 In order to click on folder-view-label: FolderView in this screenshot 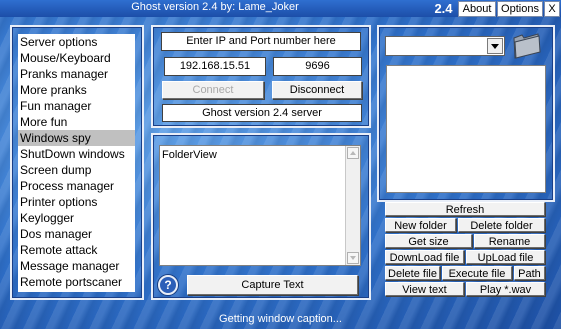, I will do `click(189, 155)`.